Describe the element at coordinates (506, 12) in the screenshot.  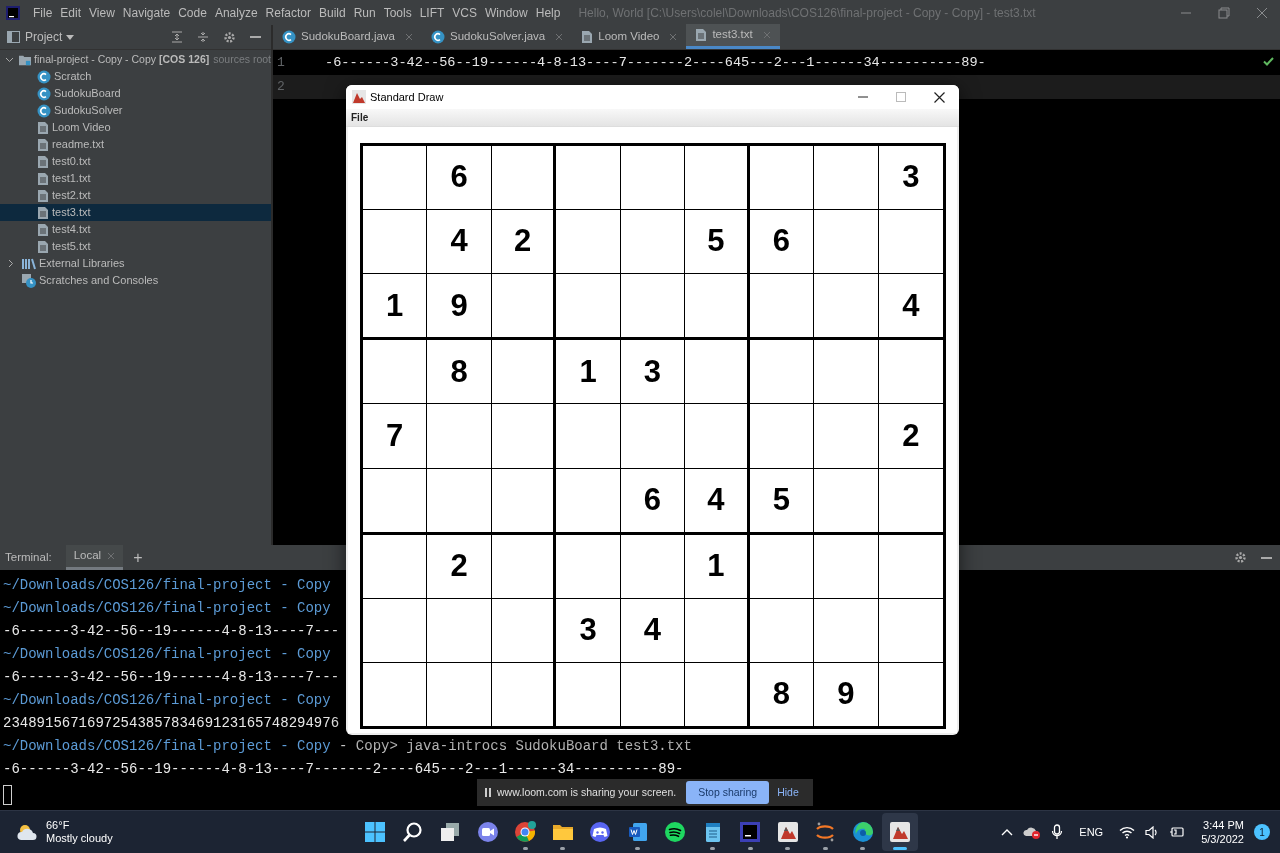
I see `menu-item: Window` at that location.